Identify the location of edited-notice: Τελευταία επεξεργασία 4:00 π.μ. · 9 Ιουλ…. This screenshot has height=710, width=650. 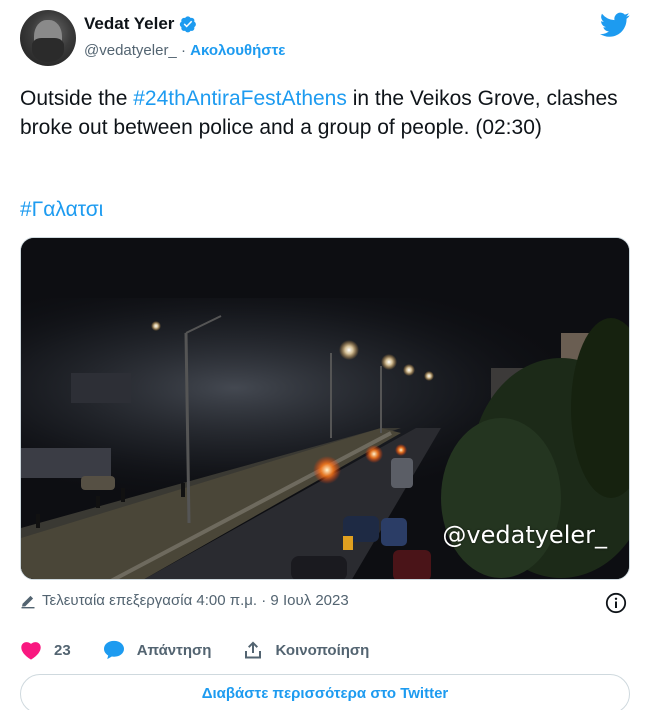
(184, 600).